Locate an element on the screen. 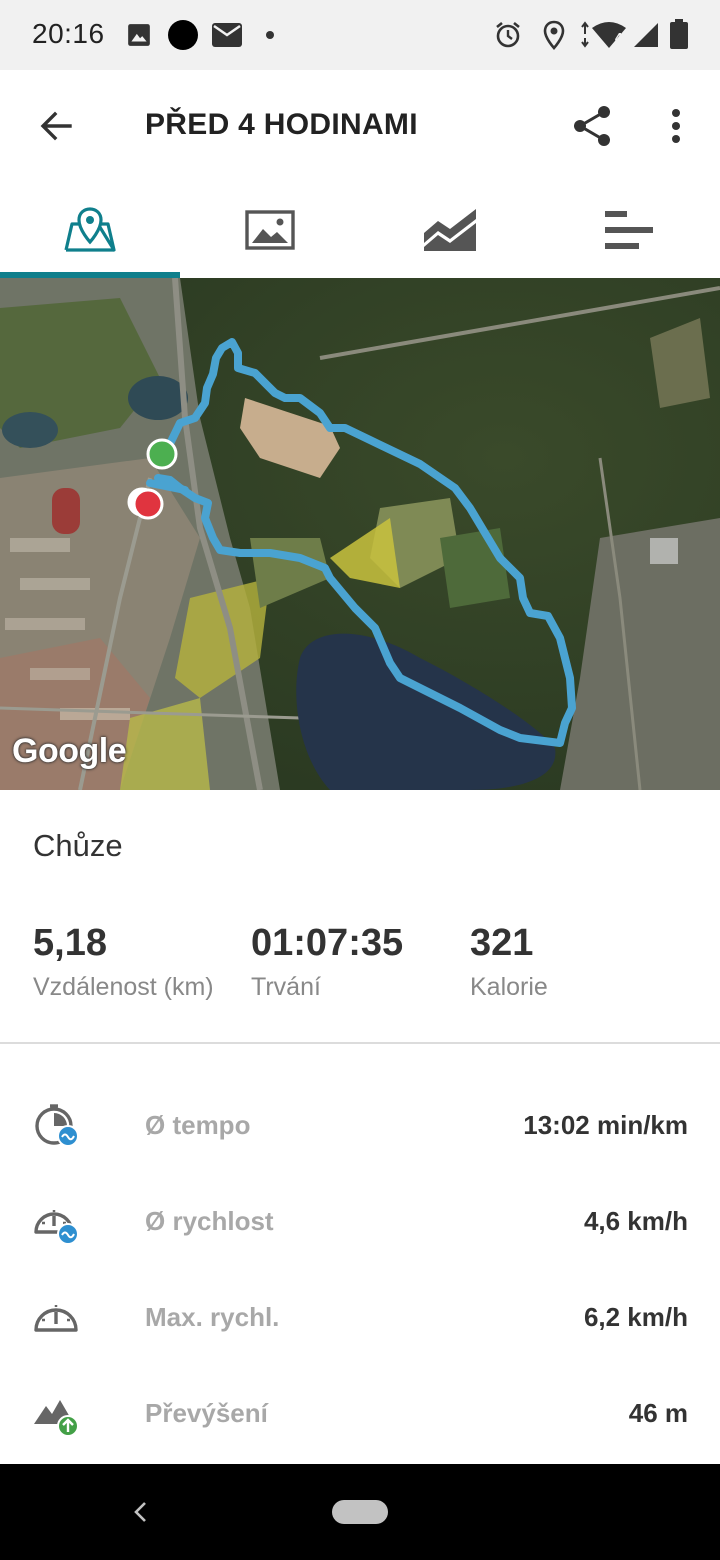 The width and height of the screenshot is (720, 1560). mail-icon is located at coordinates (227, 35).